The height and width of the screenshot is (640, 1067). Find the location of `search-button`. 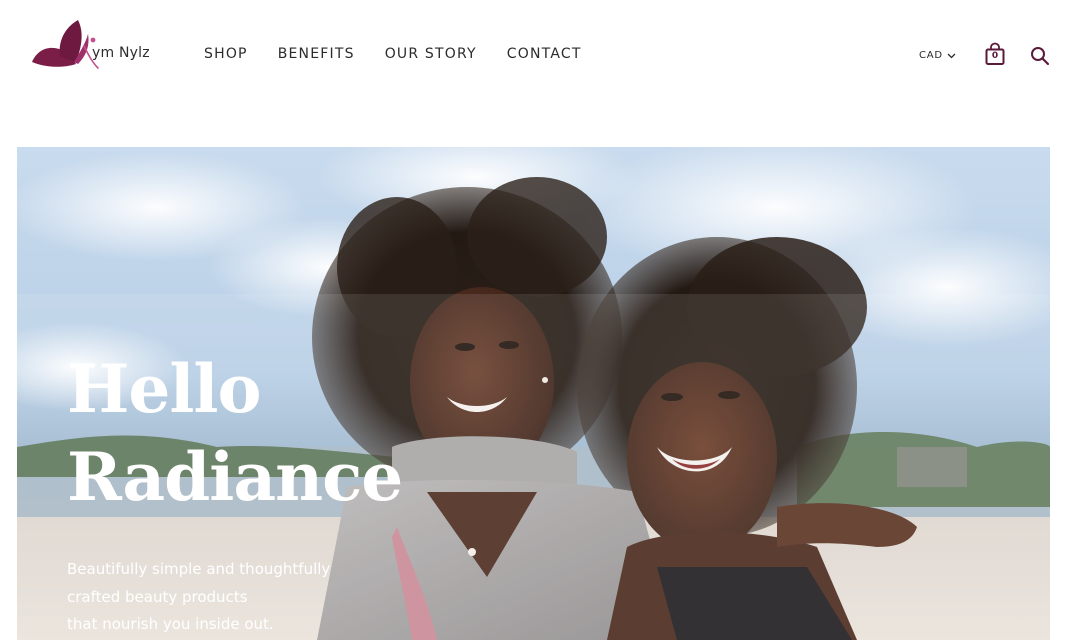

search-button is located at coordinates (1040, 56).